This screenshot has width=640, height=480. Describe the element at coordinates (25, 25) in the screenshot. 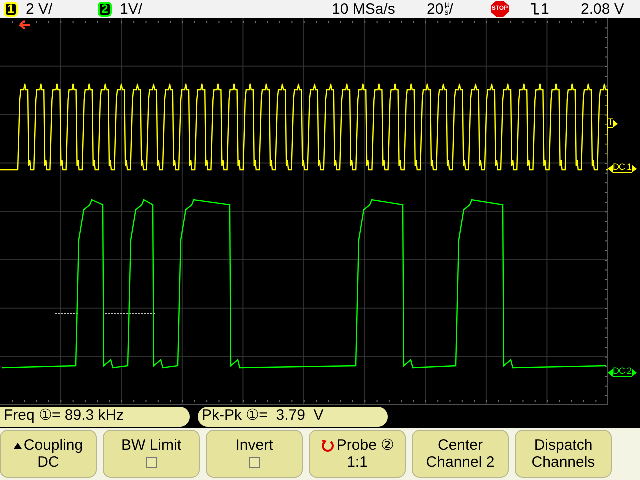

I see `time-reference-icon` at that location.